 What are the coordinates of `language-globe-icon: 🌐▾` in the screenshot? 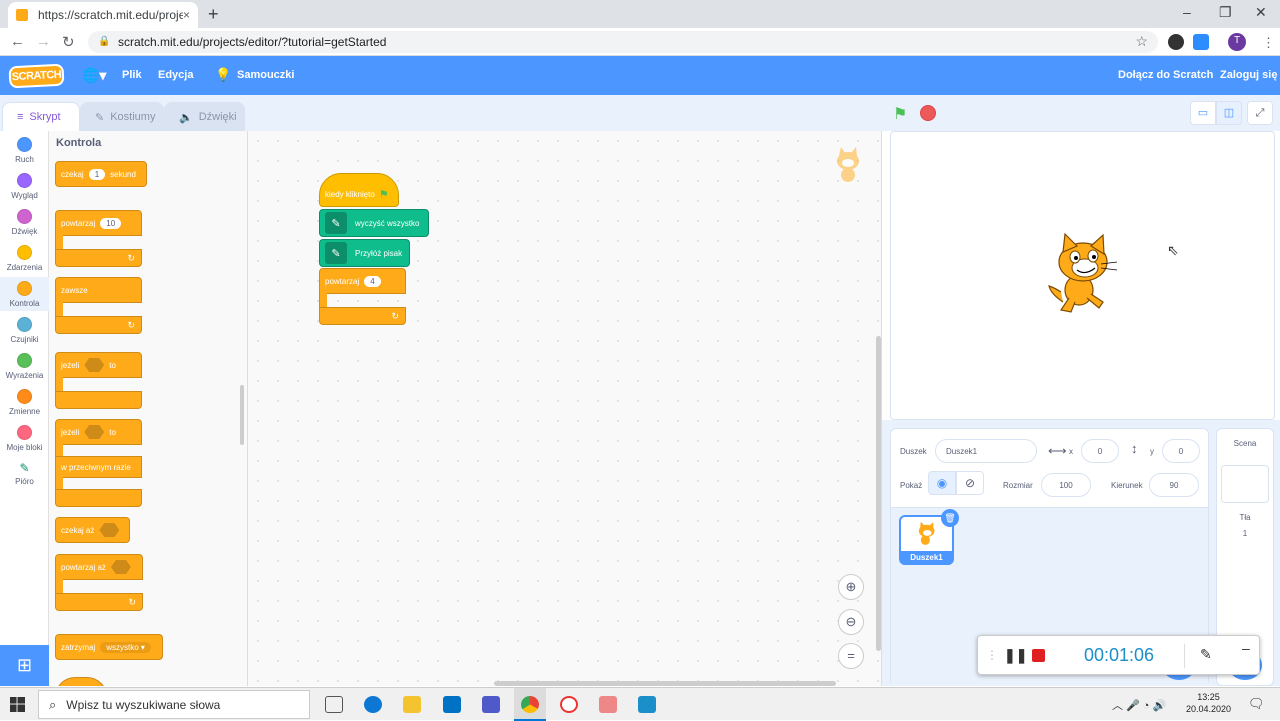 It's located at (94, 75).